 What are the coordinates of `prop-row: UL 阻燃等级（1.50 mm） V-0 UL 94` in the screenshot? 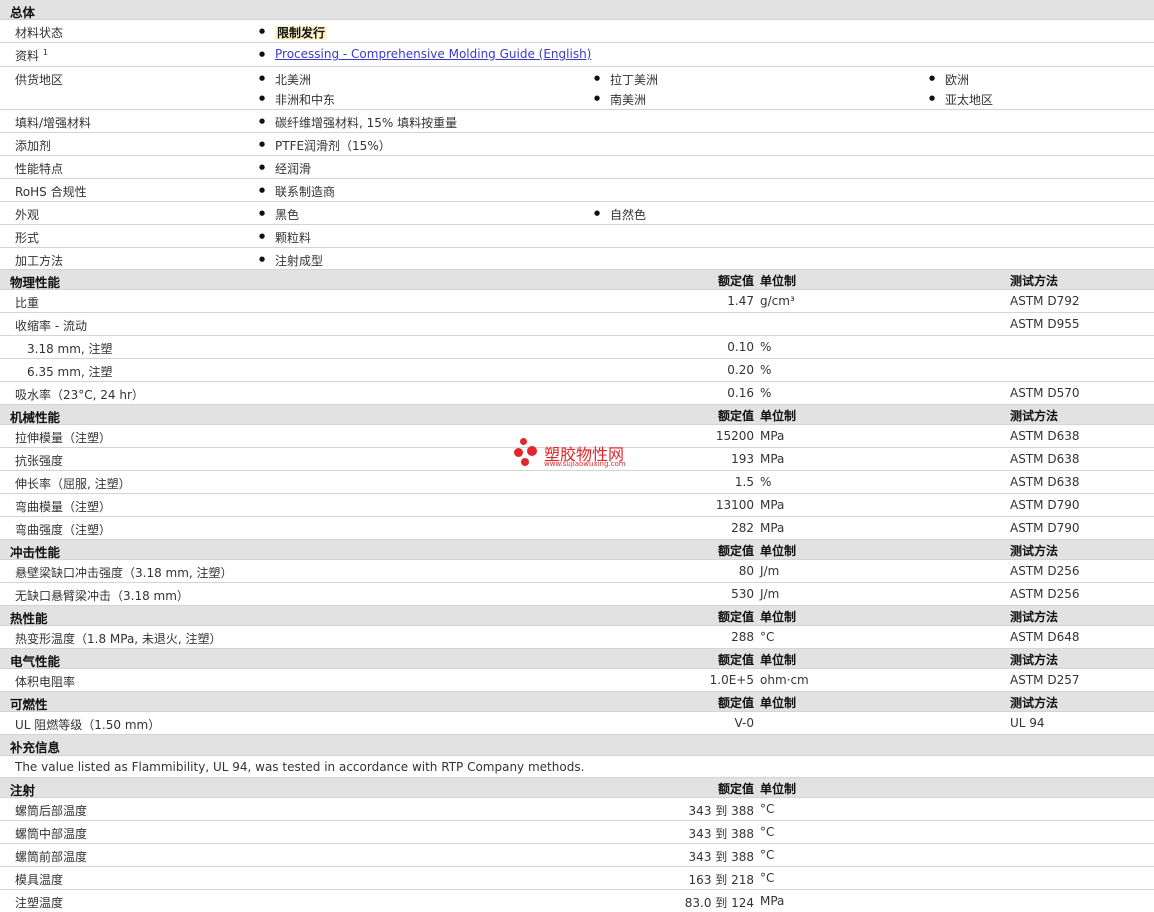 It's located at (577, 723).